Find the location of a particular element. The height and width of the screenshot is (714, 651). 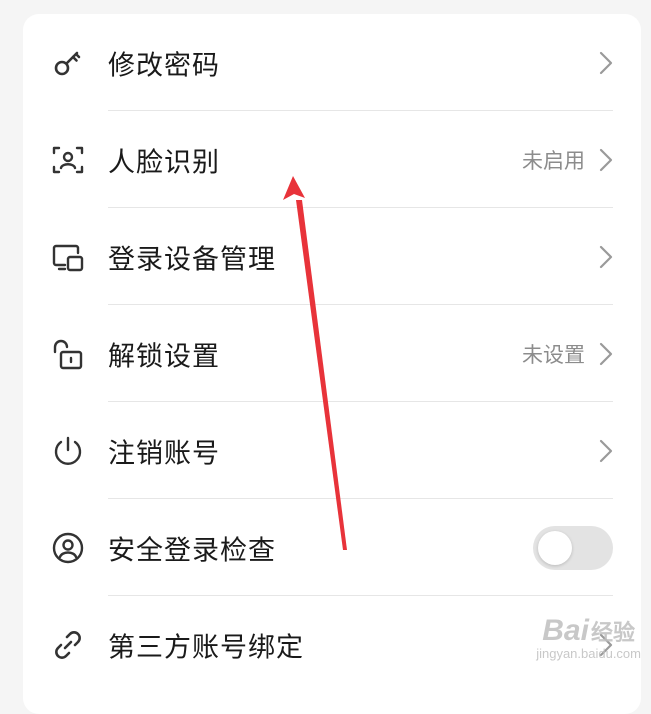

status-text: 未启用 is located at coordinates (553, 160).